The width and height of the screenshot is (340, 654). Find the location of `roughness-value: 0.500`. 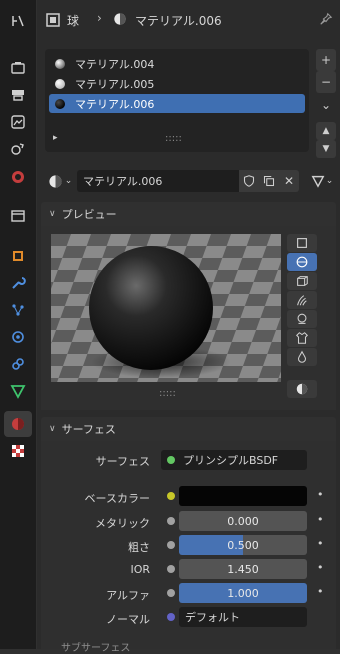

roughness-value: 0.500 is located at coordinates (243, 545).